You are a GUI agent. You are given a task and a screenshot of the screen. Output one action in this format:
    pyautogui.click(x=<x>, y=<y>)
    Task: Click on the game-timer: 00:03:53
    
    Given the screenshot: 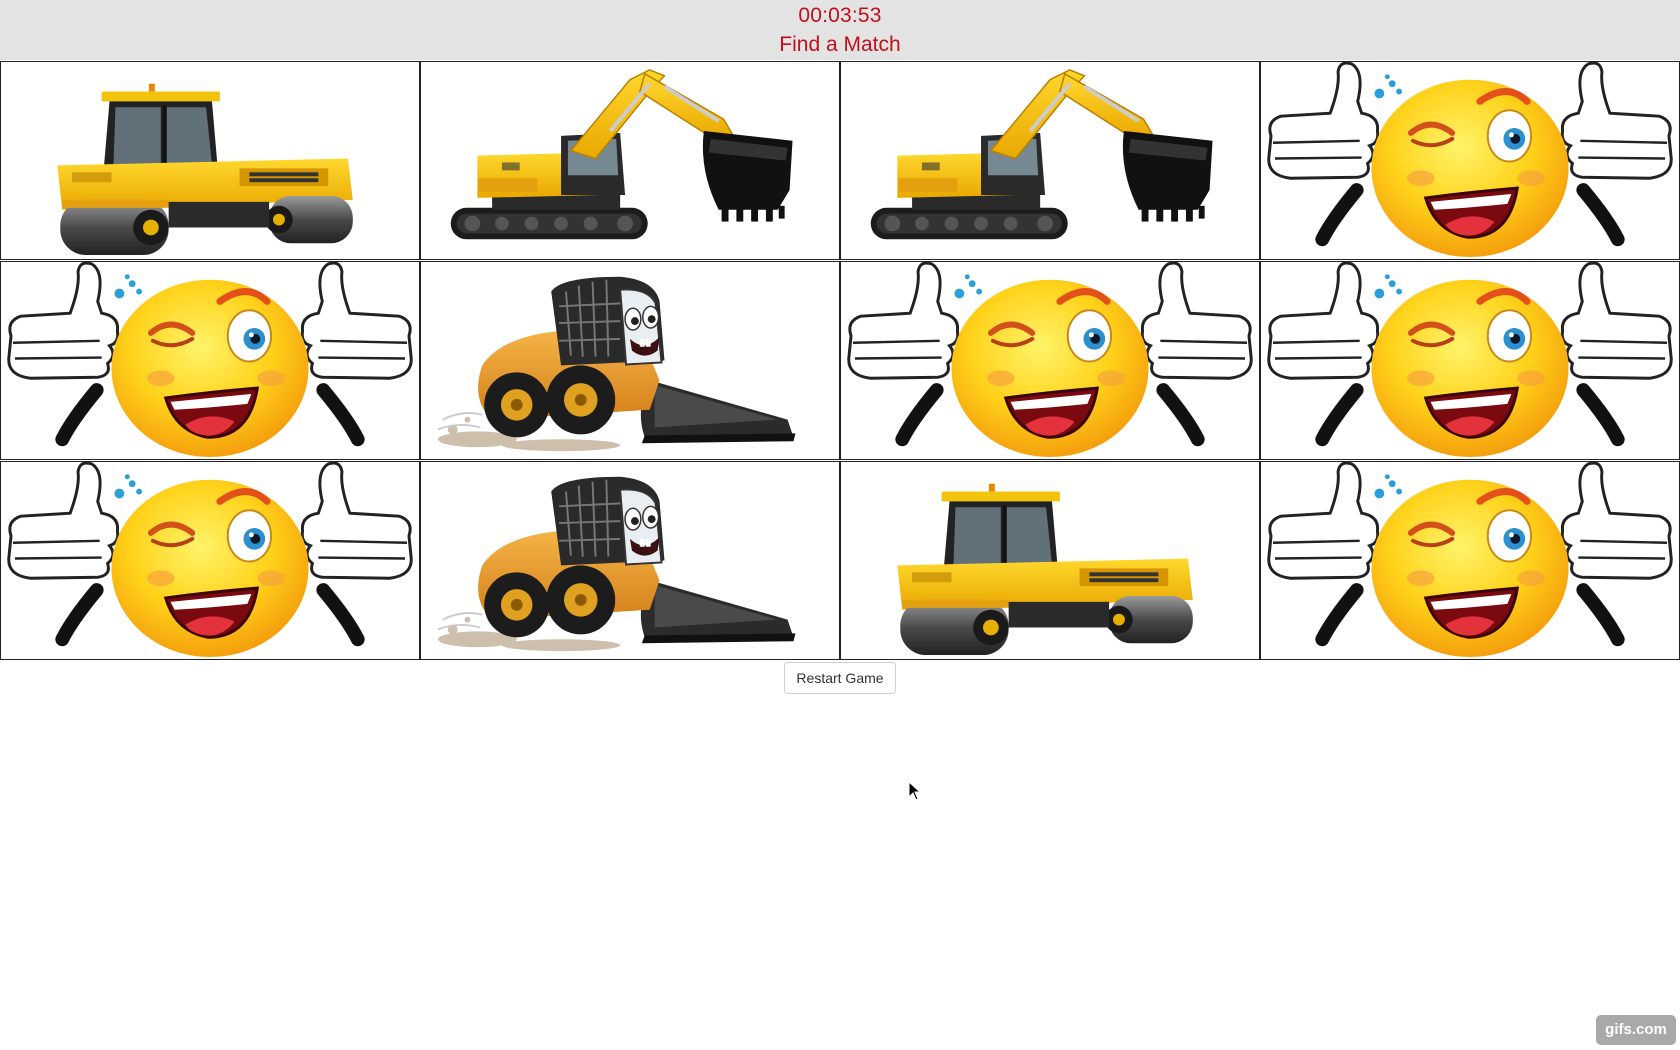 What is the action you would take?
    pyautogui.click(x=840, y=15)
    